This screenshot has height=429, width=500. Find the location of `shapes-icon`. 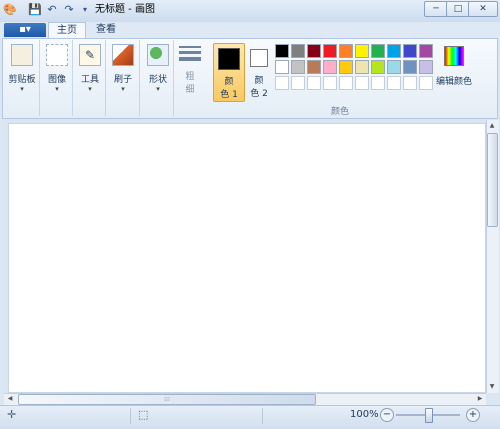

shapes-icon is located at coordinates (158, 55).